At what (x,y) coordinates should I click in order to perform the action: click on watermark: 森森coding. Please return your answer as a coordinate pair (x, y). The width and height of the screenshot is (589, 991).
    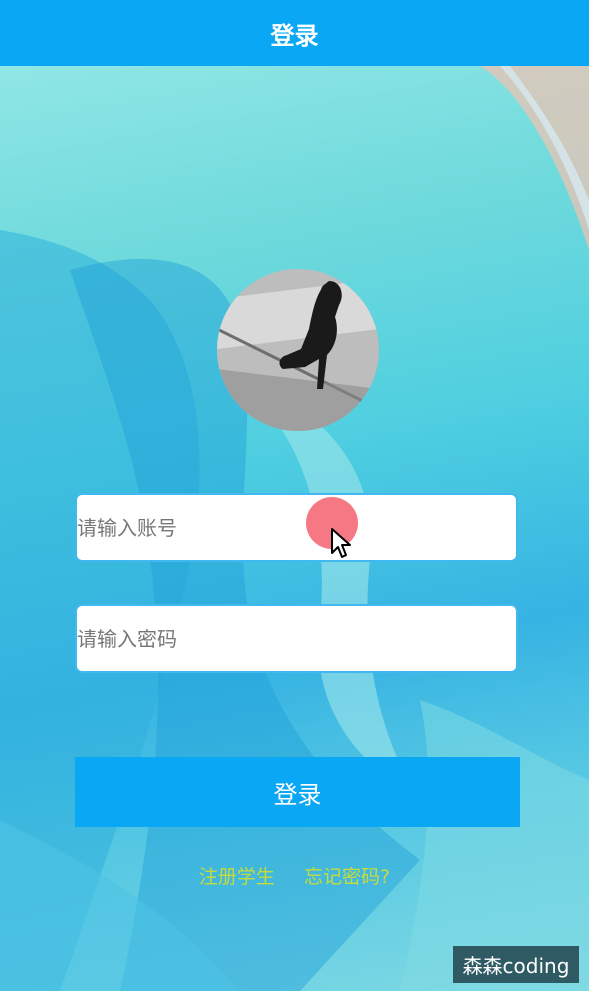
    Looking at the image, I should click on (516, 964).